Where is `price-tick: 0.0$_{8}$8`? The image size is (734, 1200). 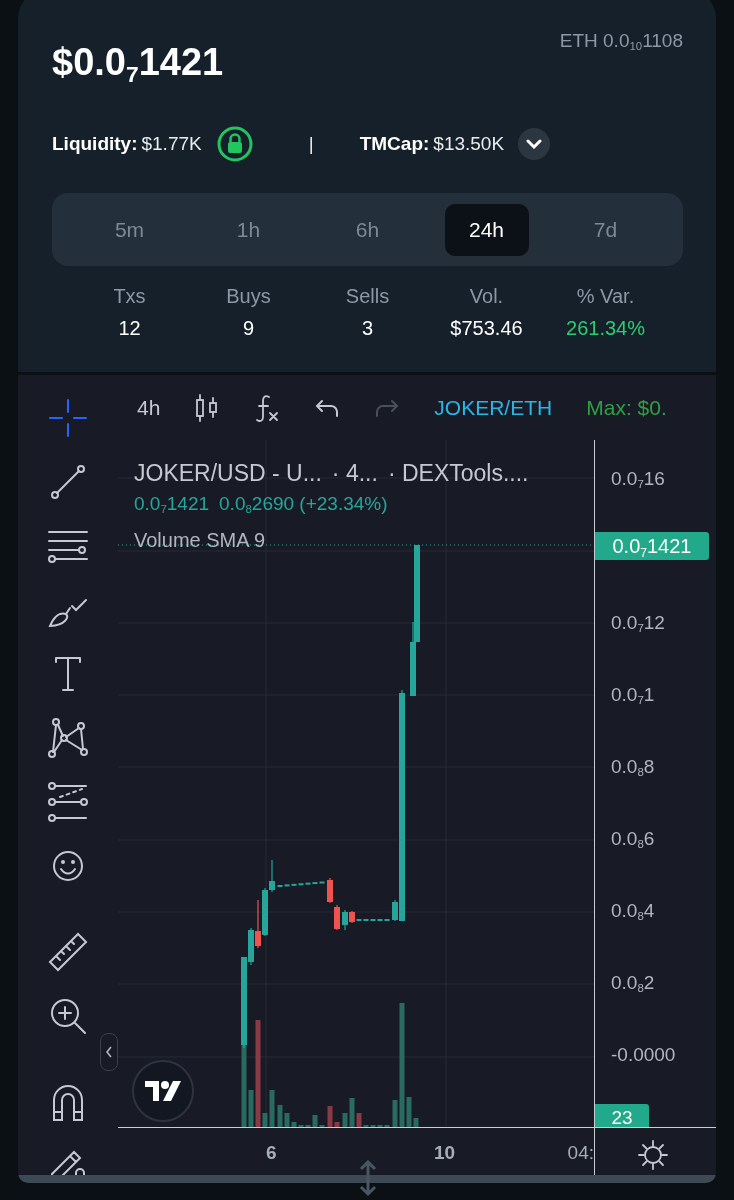
price-tick: 0.0$_{8}$8 is located at coordinates (633, 767).